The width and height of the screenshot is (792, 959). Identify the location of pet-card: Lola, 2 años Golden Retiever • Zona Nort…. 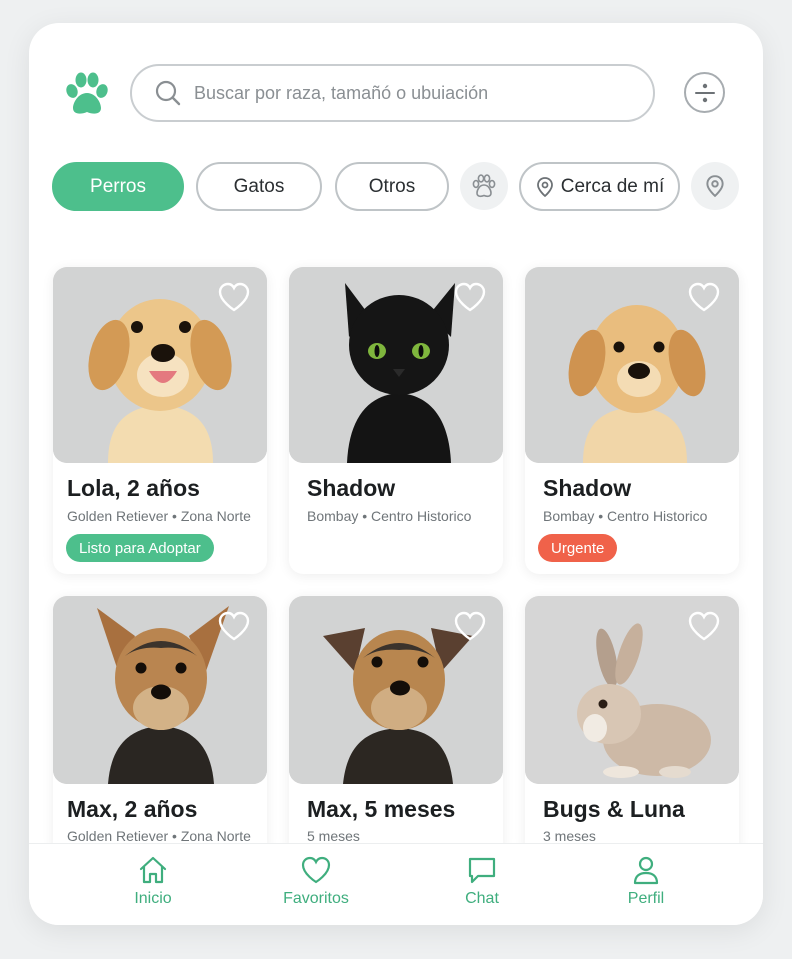
(160, 420).